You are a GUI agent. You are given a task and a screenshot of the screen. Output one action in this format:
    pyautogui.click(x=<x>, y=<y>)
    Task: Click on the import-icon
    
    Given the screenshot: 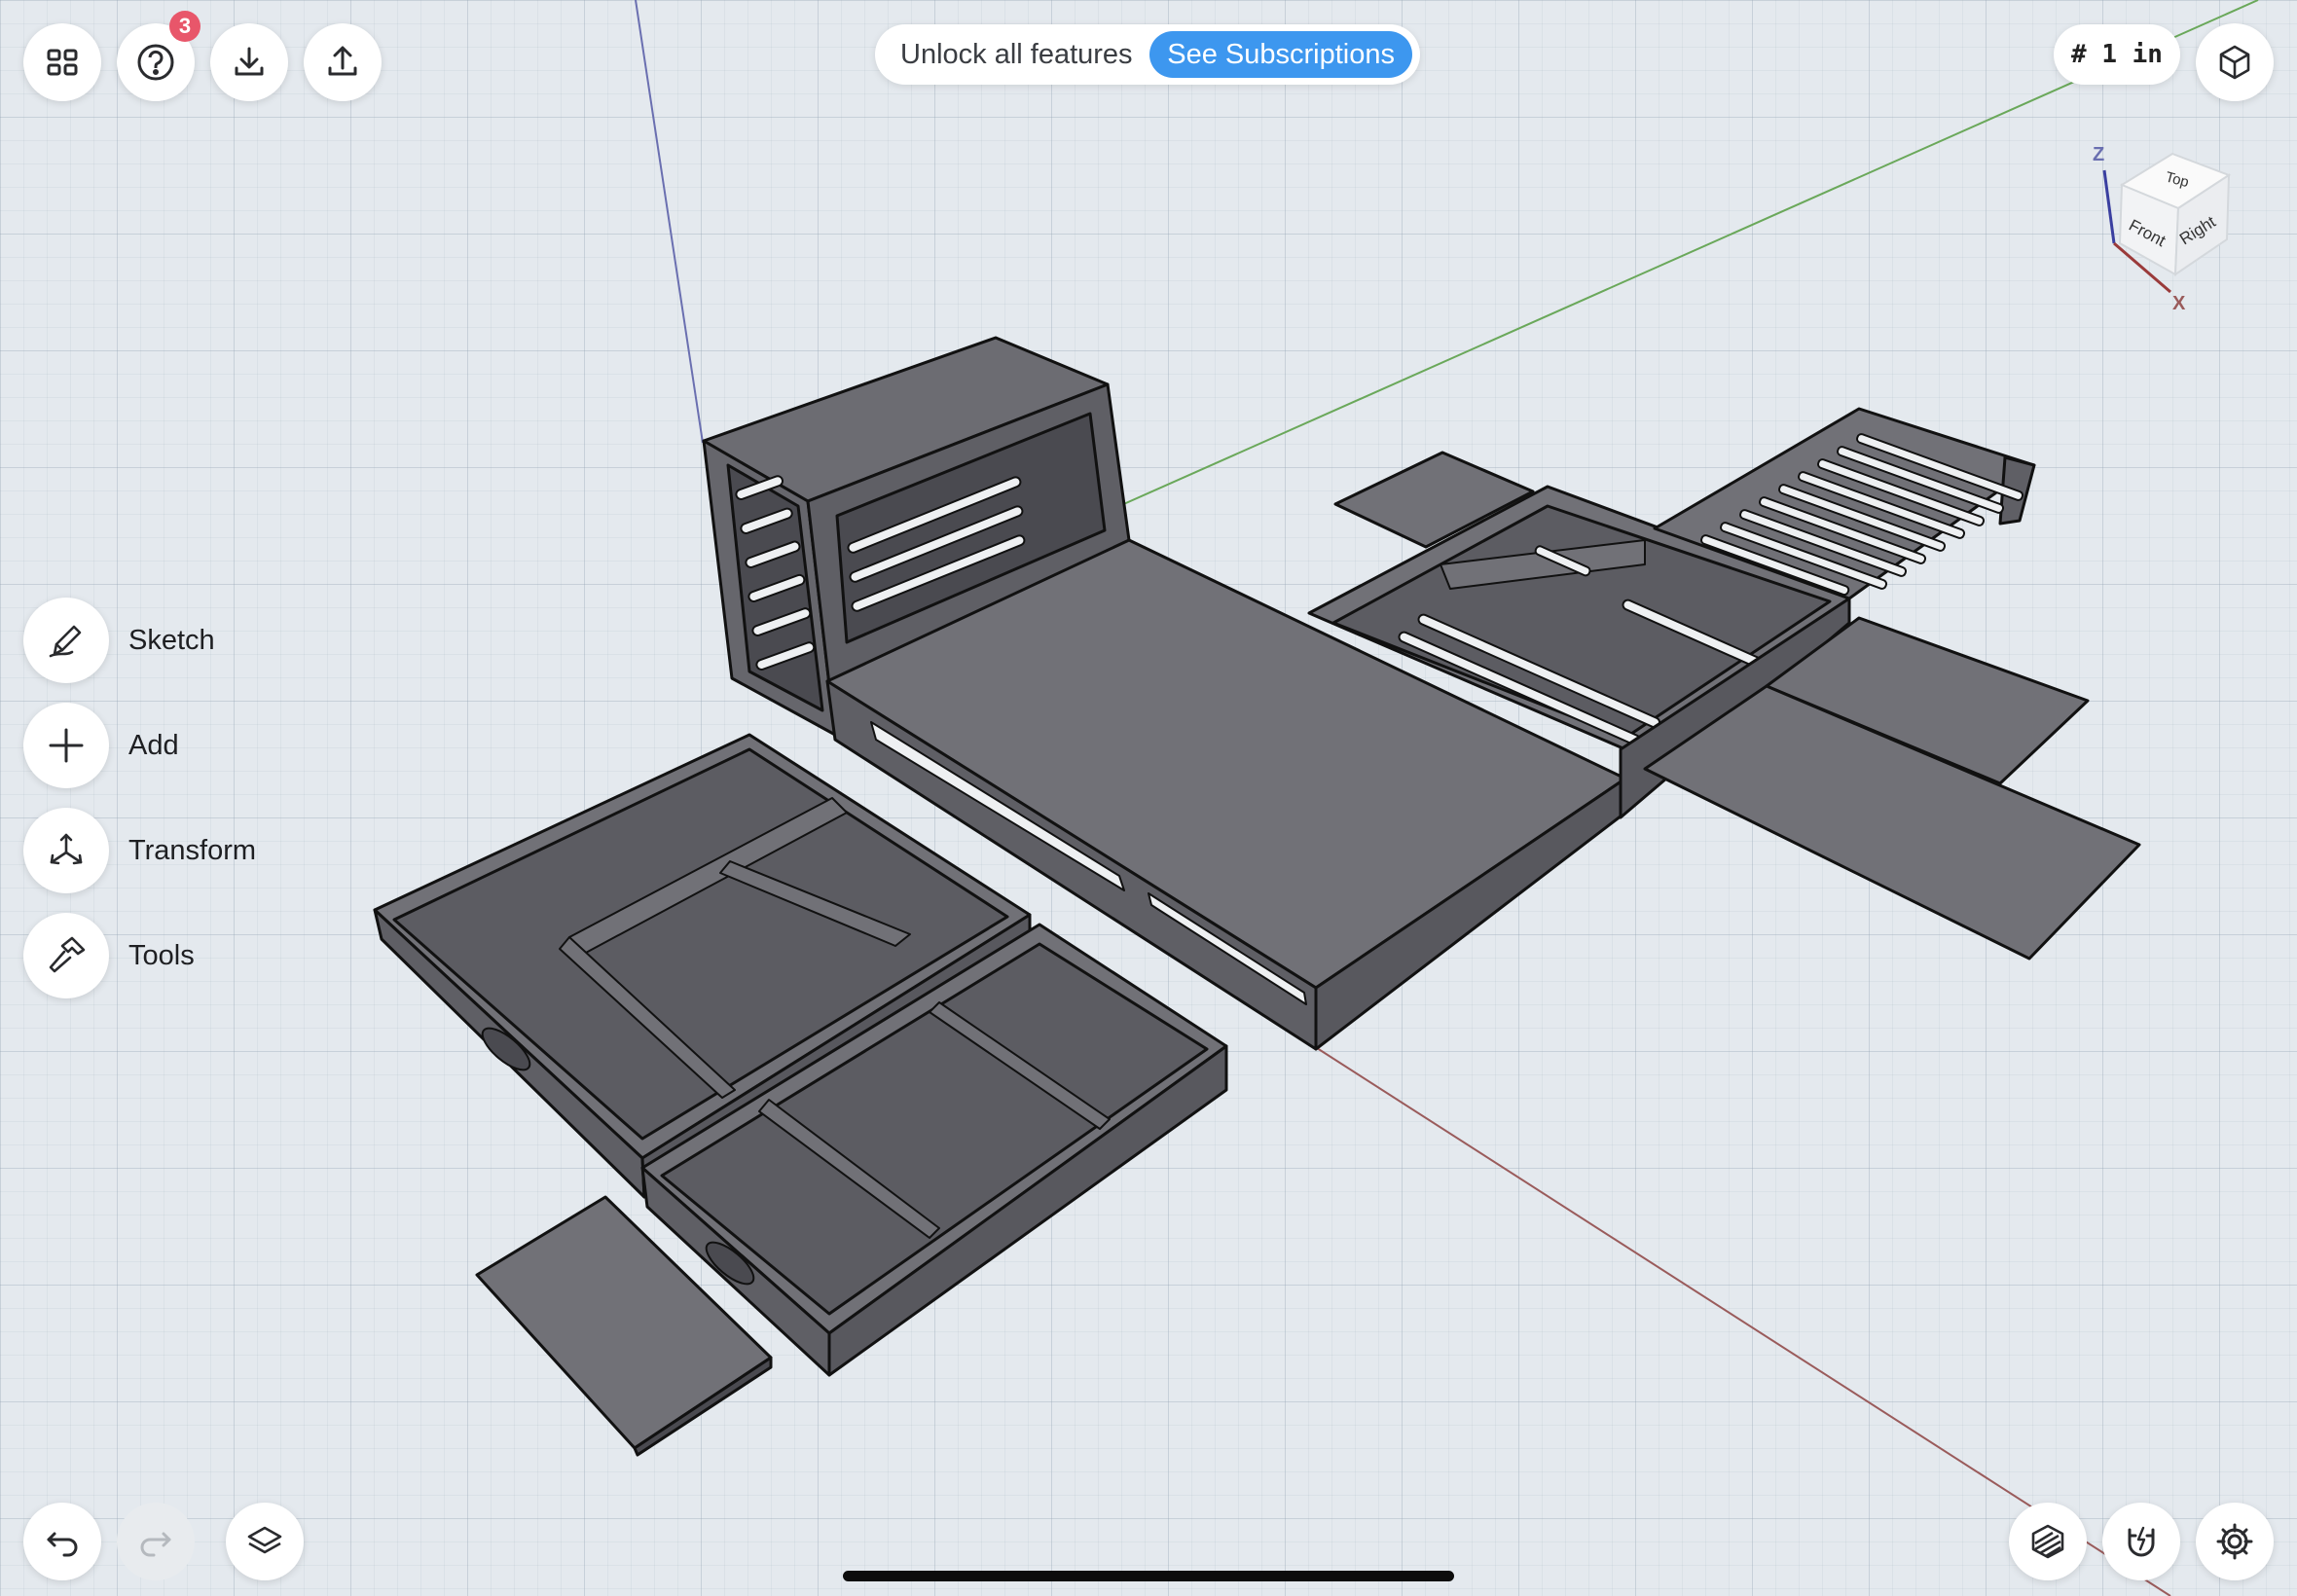 What is the action you would take?
    pyautogui.click(x=249, y=61)
    